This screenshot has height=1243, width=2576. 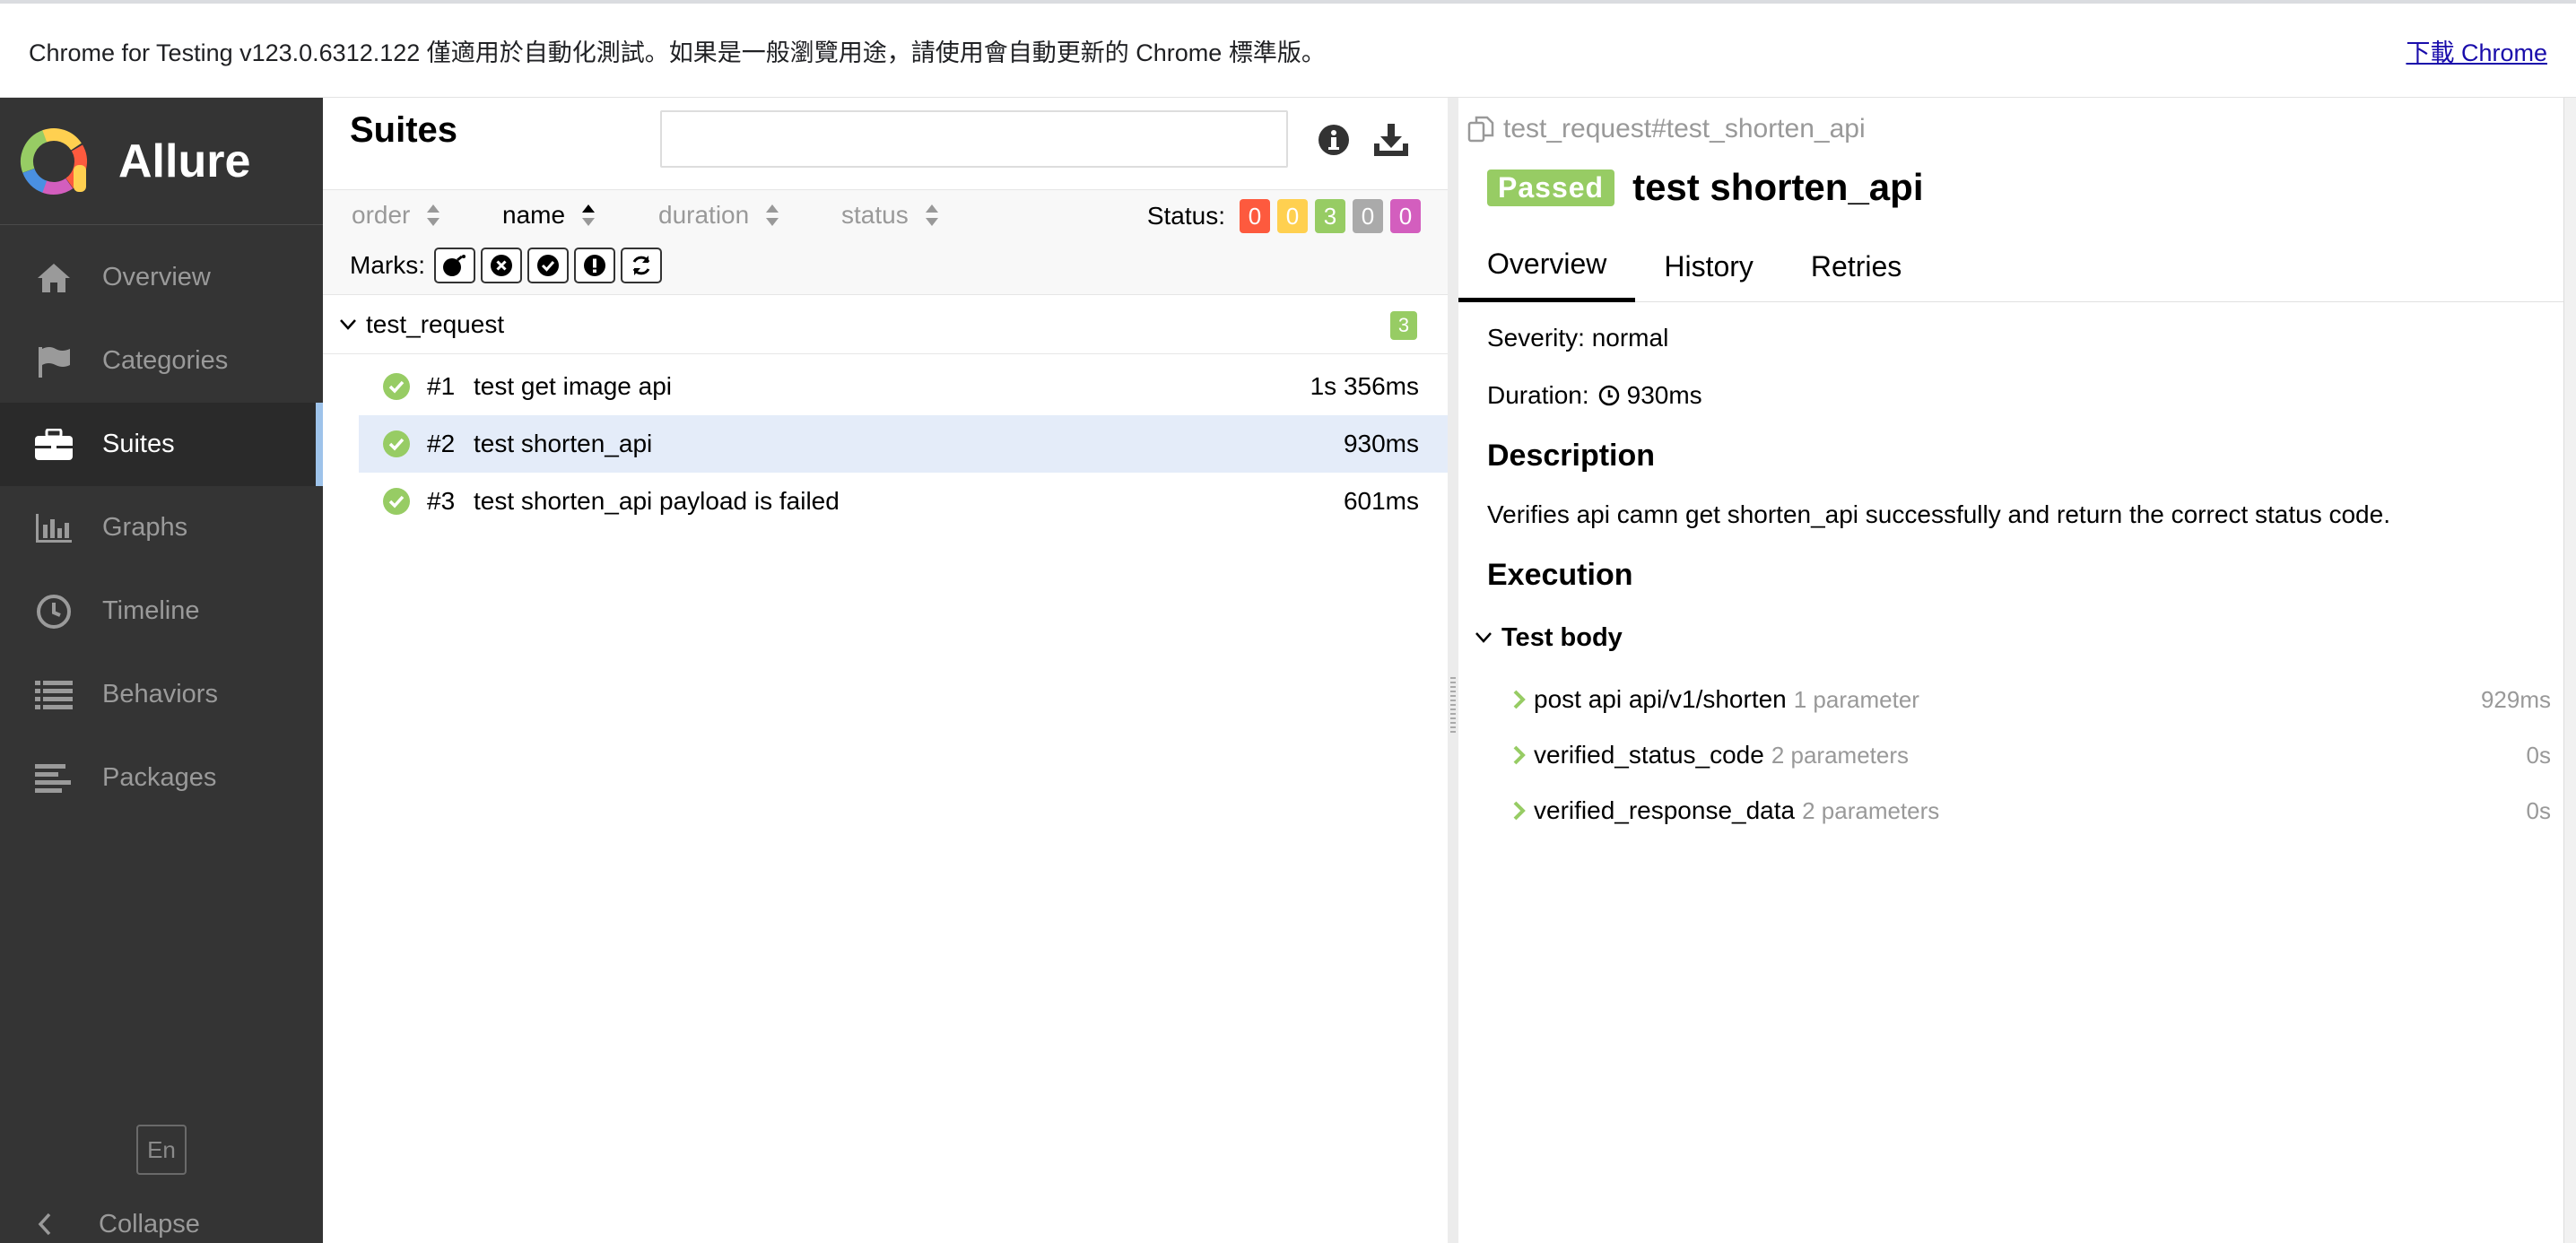 I want to click on brand: Allure, so click(x=161, y=161).